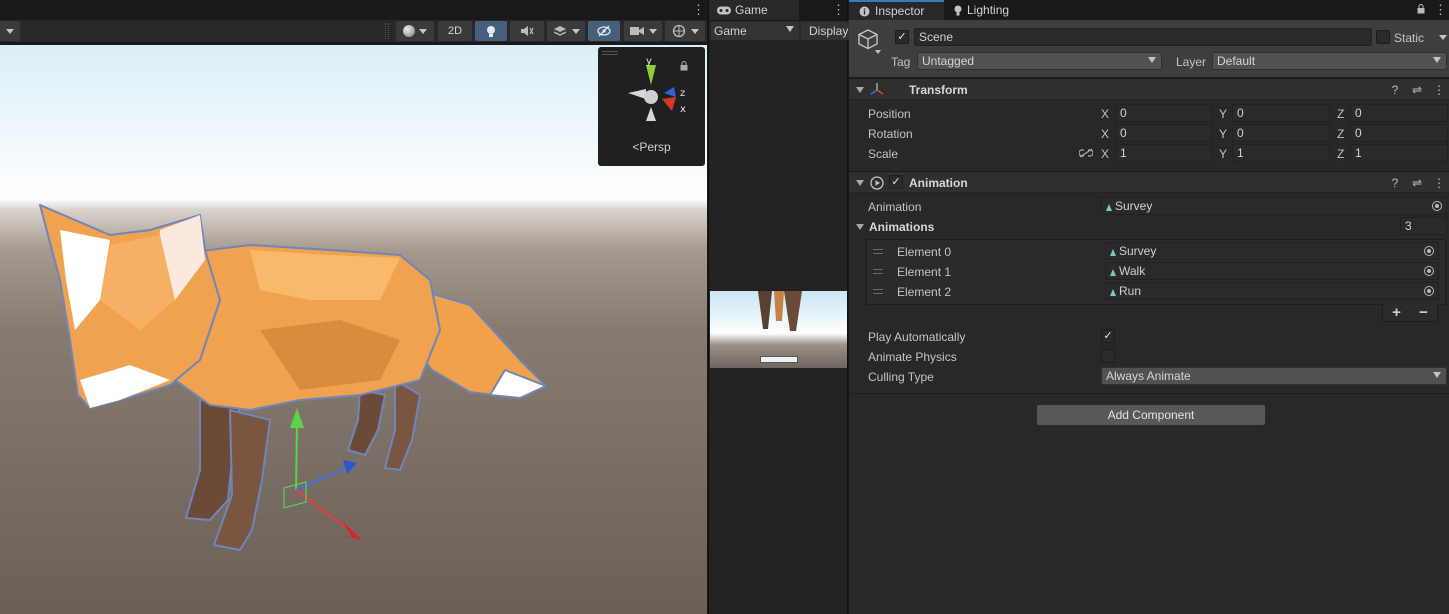 The image size is (1449, 614). I want to click on transform-gizmo, so click(322, 474).